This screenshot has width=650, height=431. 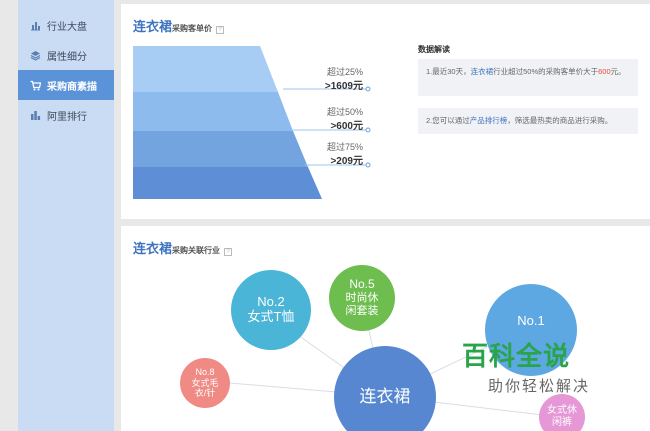 What do you see at coordinates (448, 120) in the screenshot?
I see `insight-text: 2.您可以通过` at bounding box center [448, 120].